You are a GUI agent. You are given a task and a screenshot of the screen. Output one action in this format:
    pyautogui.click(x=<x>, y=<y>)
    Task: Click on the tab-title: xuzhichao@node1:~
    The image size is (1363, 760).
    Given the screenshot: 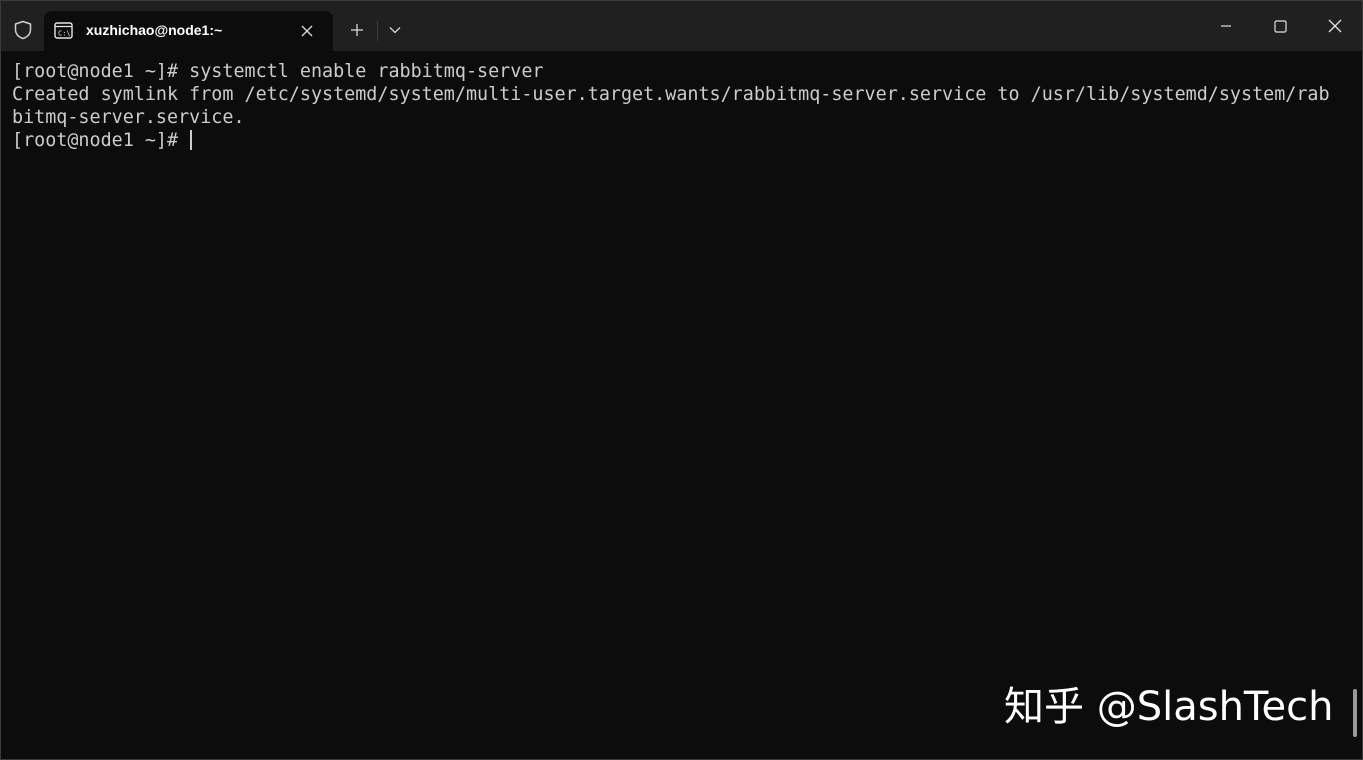 What is the action you would take?
    pyautogui.click(x=154, y=30)
    